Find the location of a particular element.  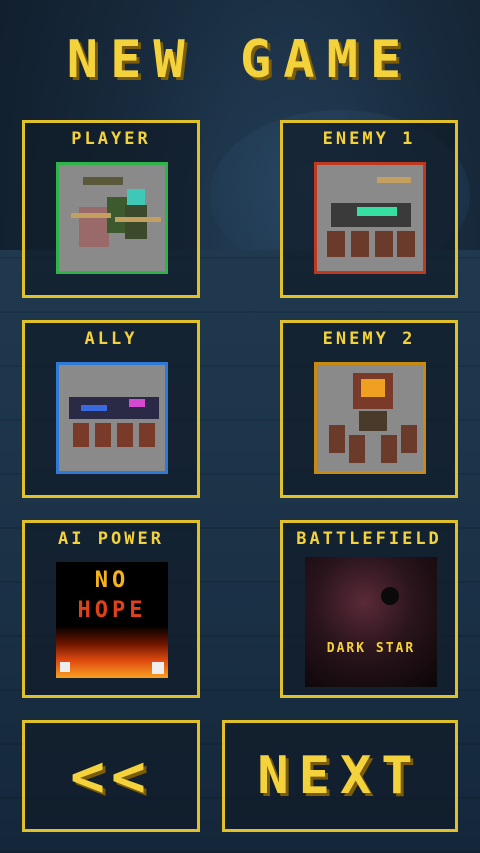

player-card: PLAYER is located at coordinates (111, 209).